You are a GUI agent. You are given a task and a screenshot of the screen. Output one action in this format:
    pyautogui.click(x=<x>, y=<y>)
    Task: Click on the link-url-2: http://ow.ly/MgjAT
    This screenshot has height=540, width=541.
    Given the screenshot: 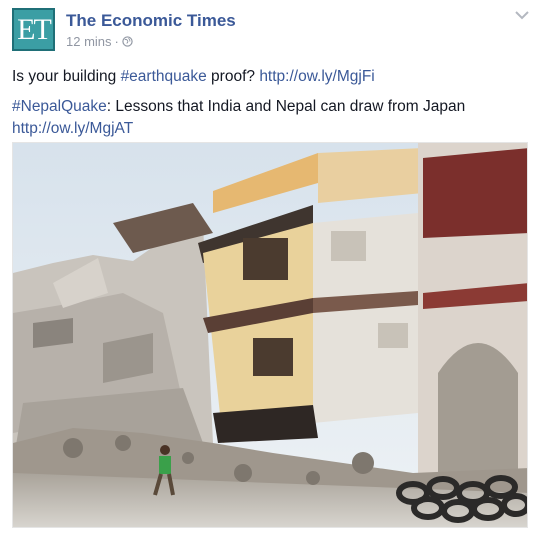 What is the action you would take?
    pyautogui.click(x=72, y=128)
    